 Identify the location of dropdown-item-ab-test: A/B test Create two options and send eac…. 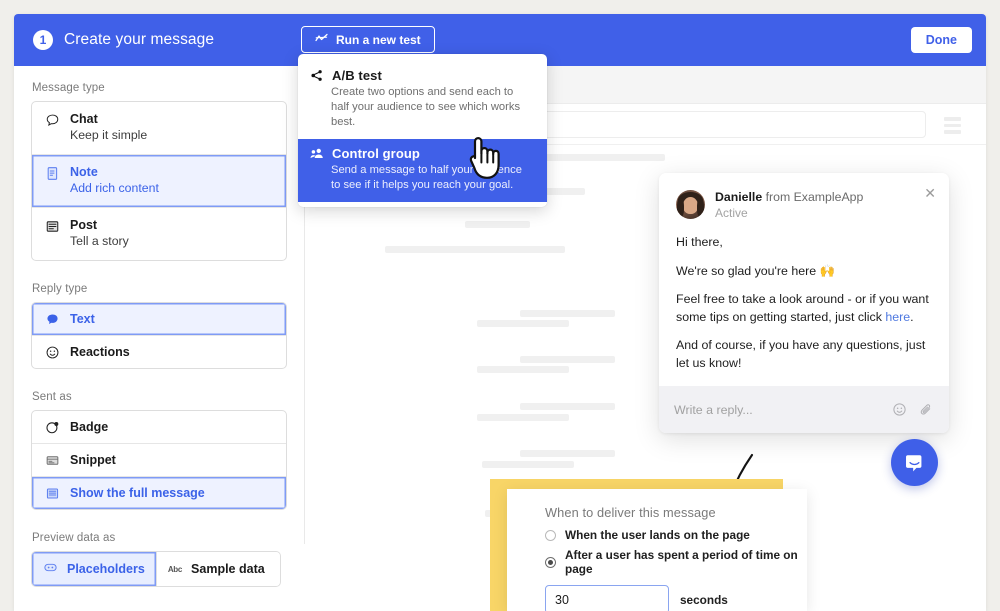
(422, 100).